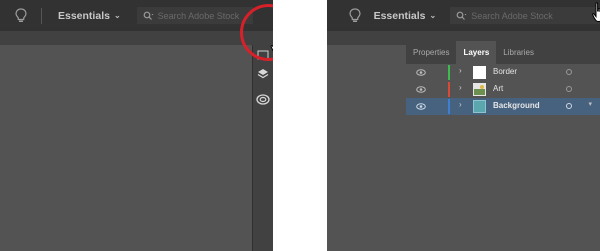 The image size is (600, 251). I want to click on layers-list: › Border › Art › Background ▾, so click(503, 89).